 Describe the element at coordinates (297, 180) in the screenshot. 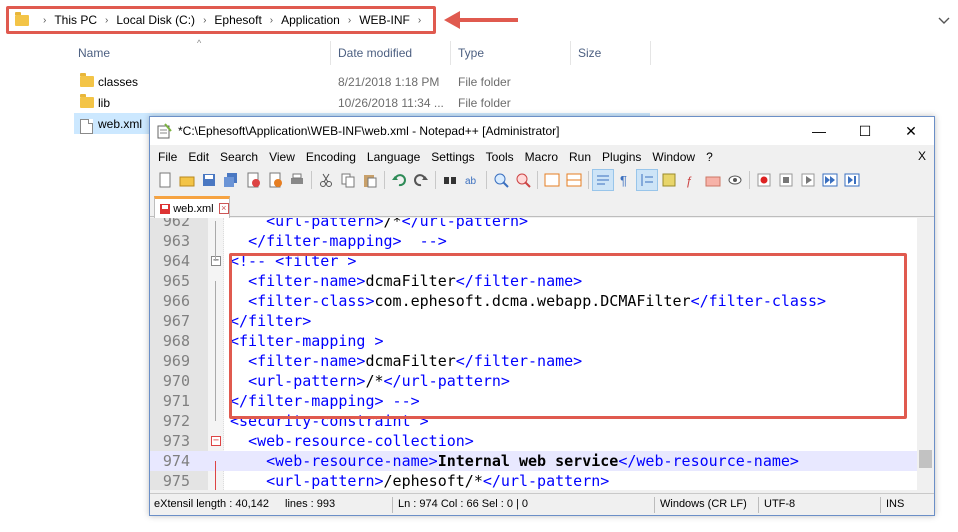

I see `print-icon` at that location.